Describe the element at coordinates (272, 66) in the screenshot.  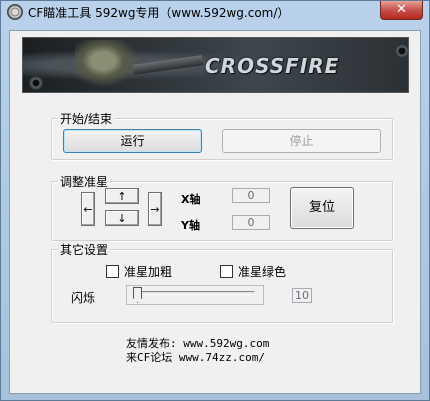
I see `crossfire-logo: CROSSFIRE` at that location.